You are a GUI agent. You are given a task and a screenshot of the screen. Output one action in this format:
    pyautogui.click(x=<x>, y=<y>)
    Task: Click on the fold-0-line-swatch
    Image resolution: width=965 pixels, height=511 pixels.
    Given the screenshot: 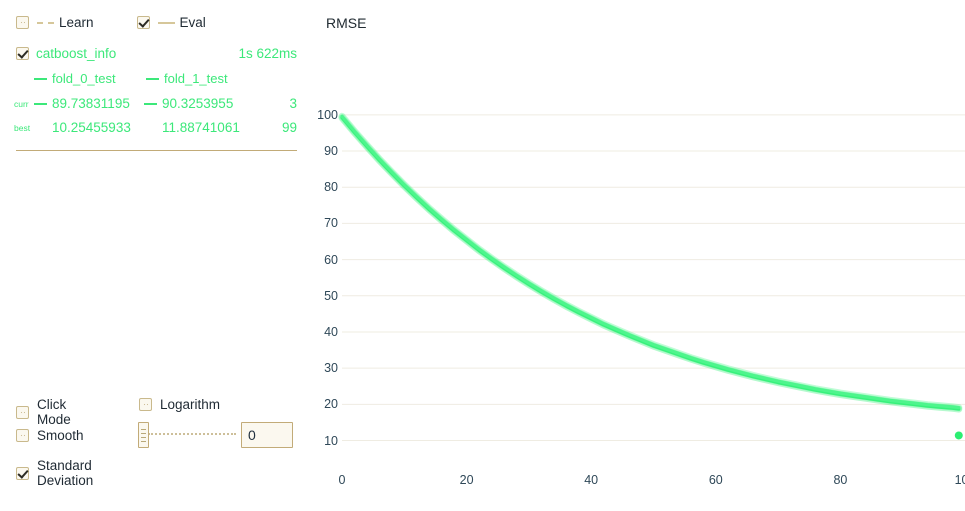 What is the action you would take?
    pyautogui.click(x=40, y=78)
    